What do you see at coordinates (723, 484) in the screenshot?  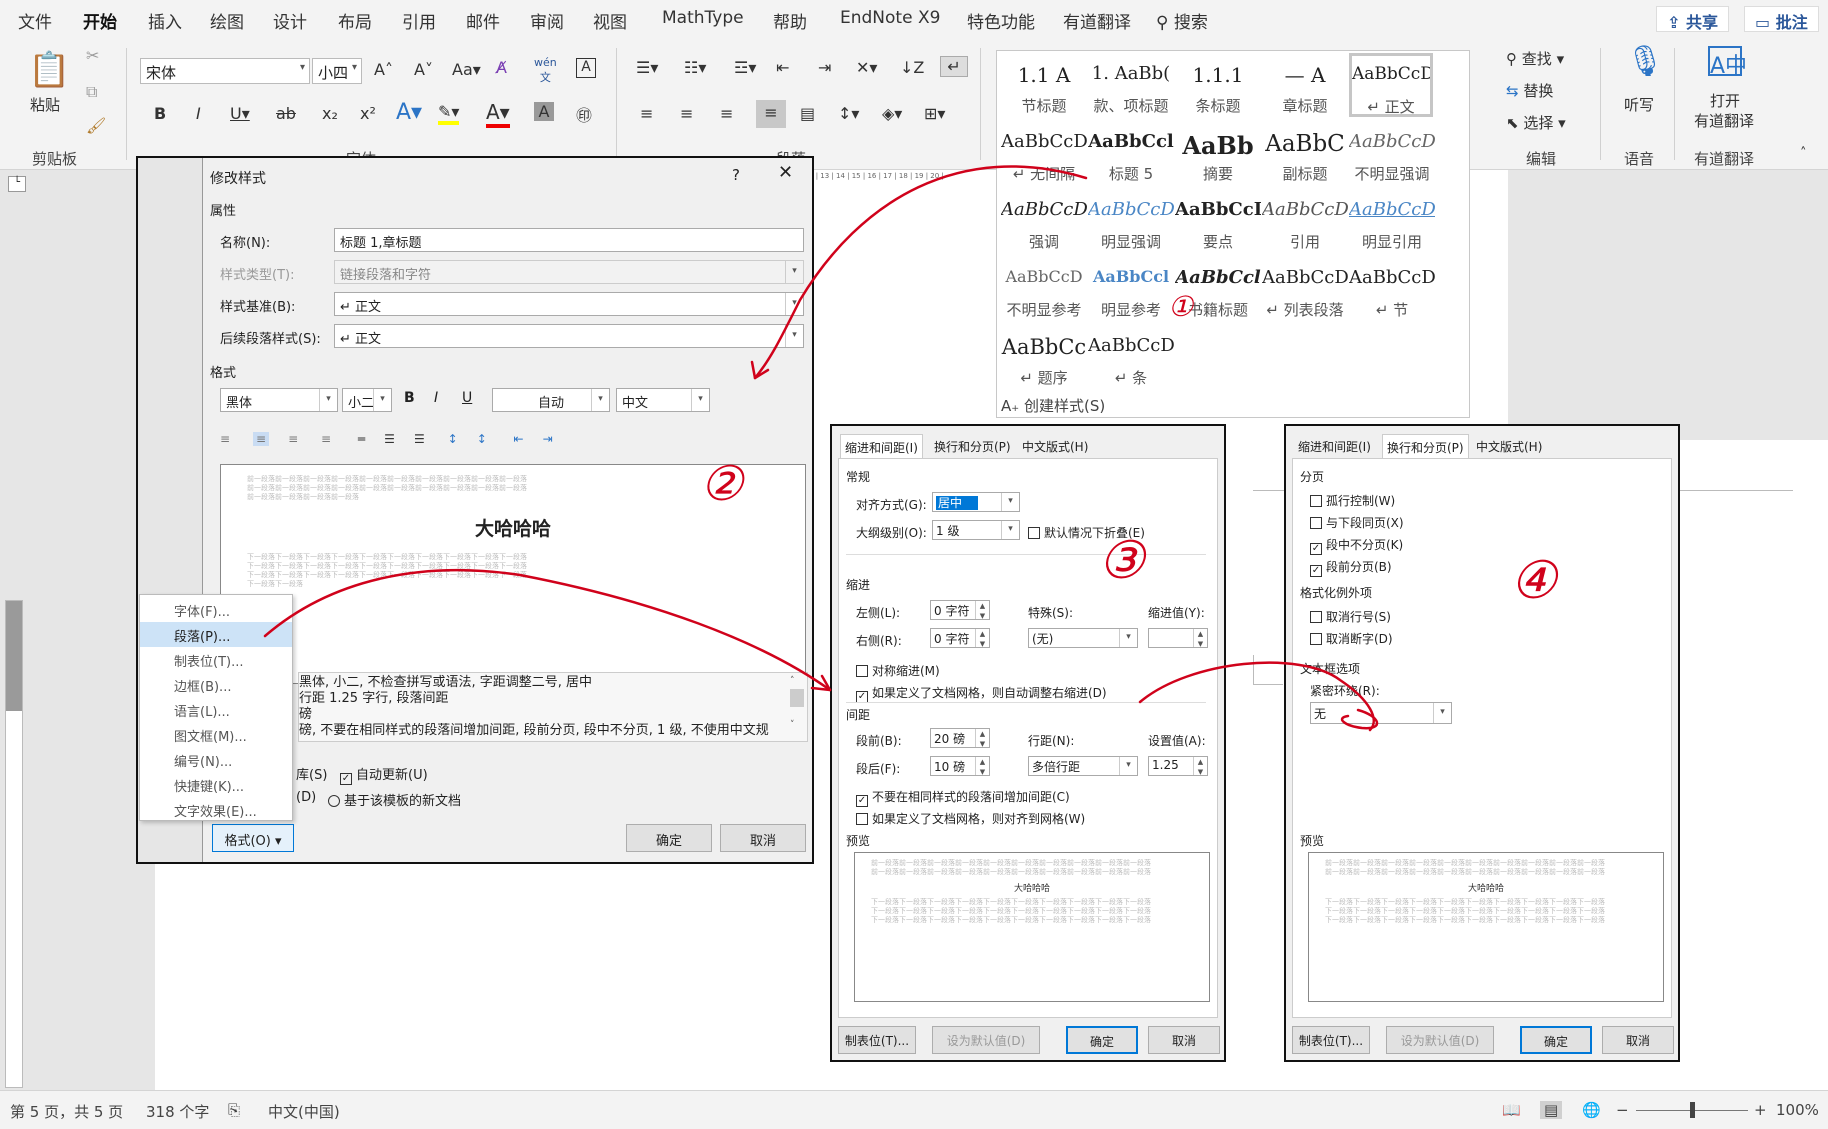 I see `annotation-label-2: ②` at bounding box center [723, 484].